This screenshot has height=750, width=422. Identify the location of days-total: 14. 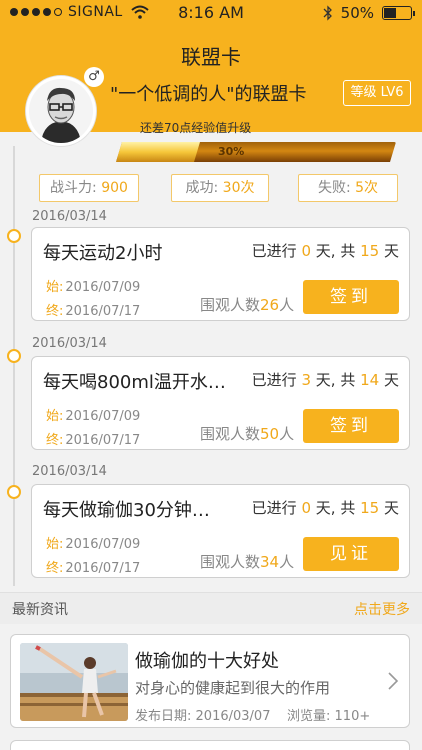
(370, 380).